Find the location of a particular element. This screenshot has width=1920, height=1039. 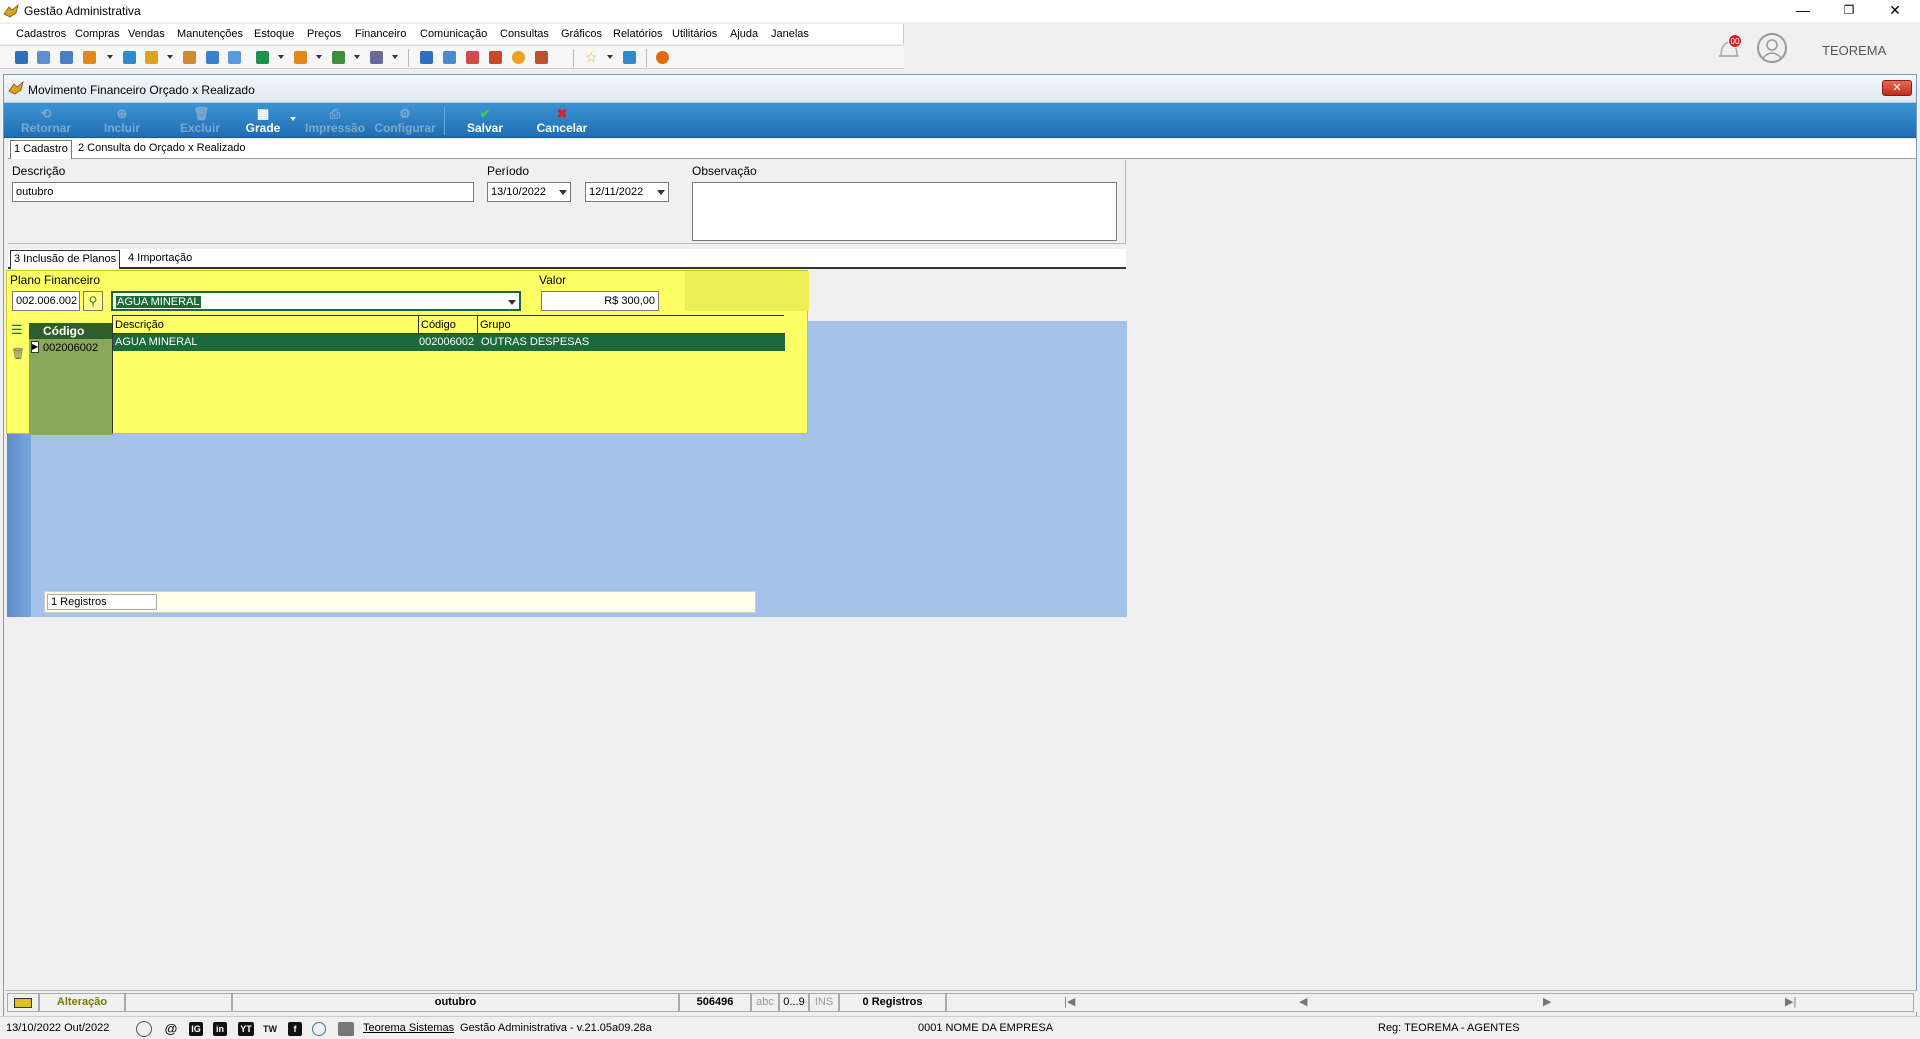

cancelar-button: ✖ Cancelar is located at coordinates (562, 121).